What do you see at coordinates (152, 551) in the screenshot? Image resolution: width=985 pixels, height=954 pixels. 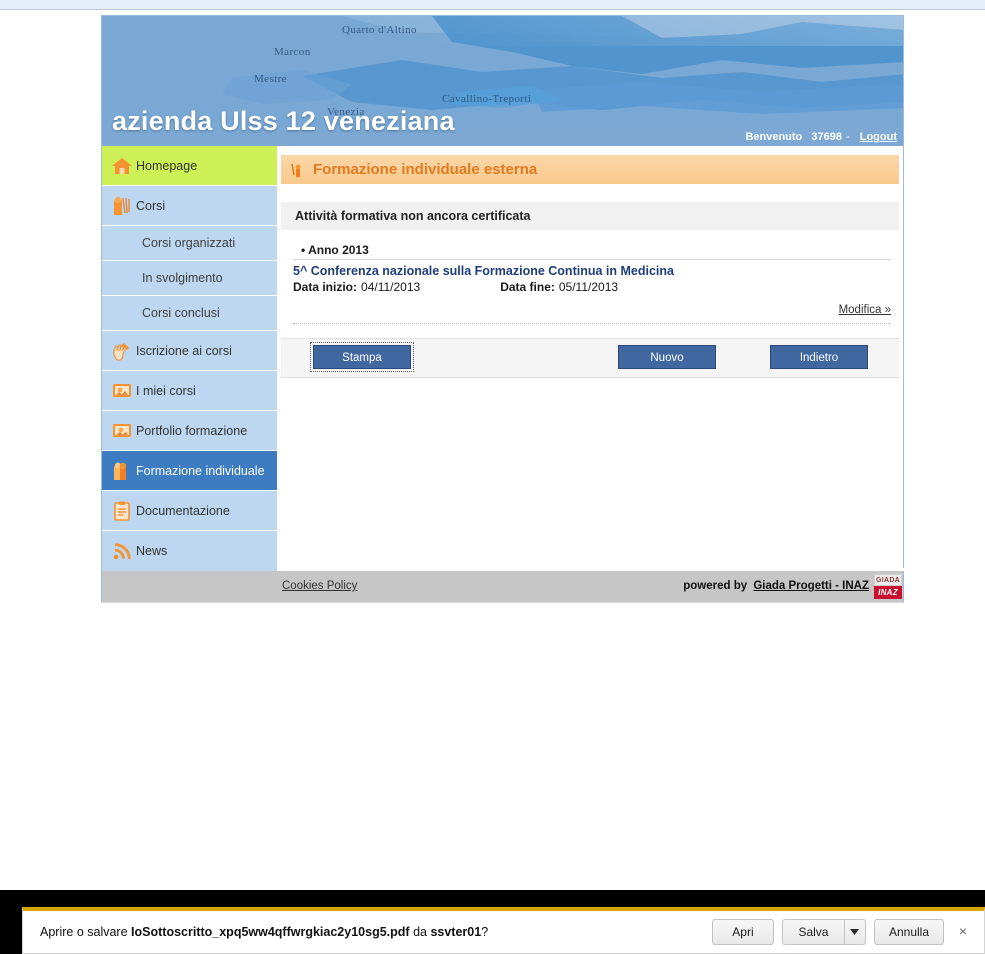 I see `sidebar-item-label: News` at bounding box center [152, 551].